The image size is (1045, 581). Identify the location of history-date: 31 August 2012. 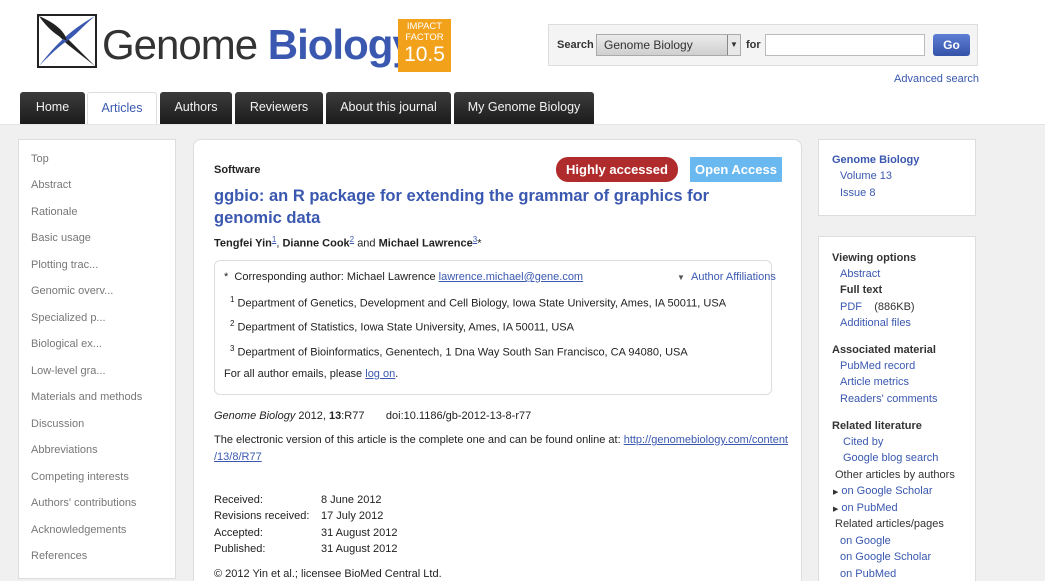
(359, 549).